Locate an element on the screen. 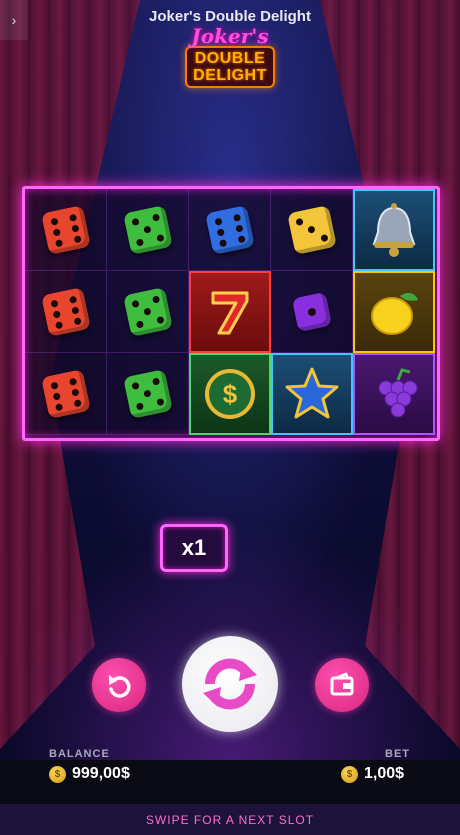 This screenshot has width=460, height=835. purple-die-icon is located at coordinates (311, 311).